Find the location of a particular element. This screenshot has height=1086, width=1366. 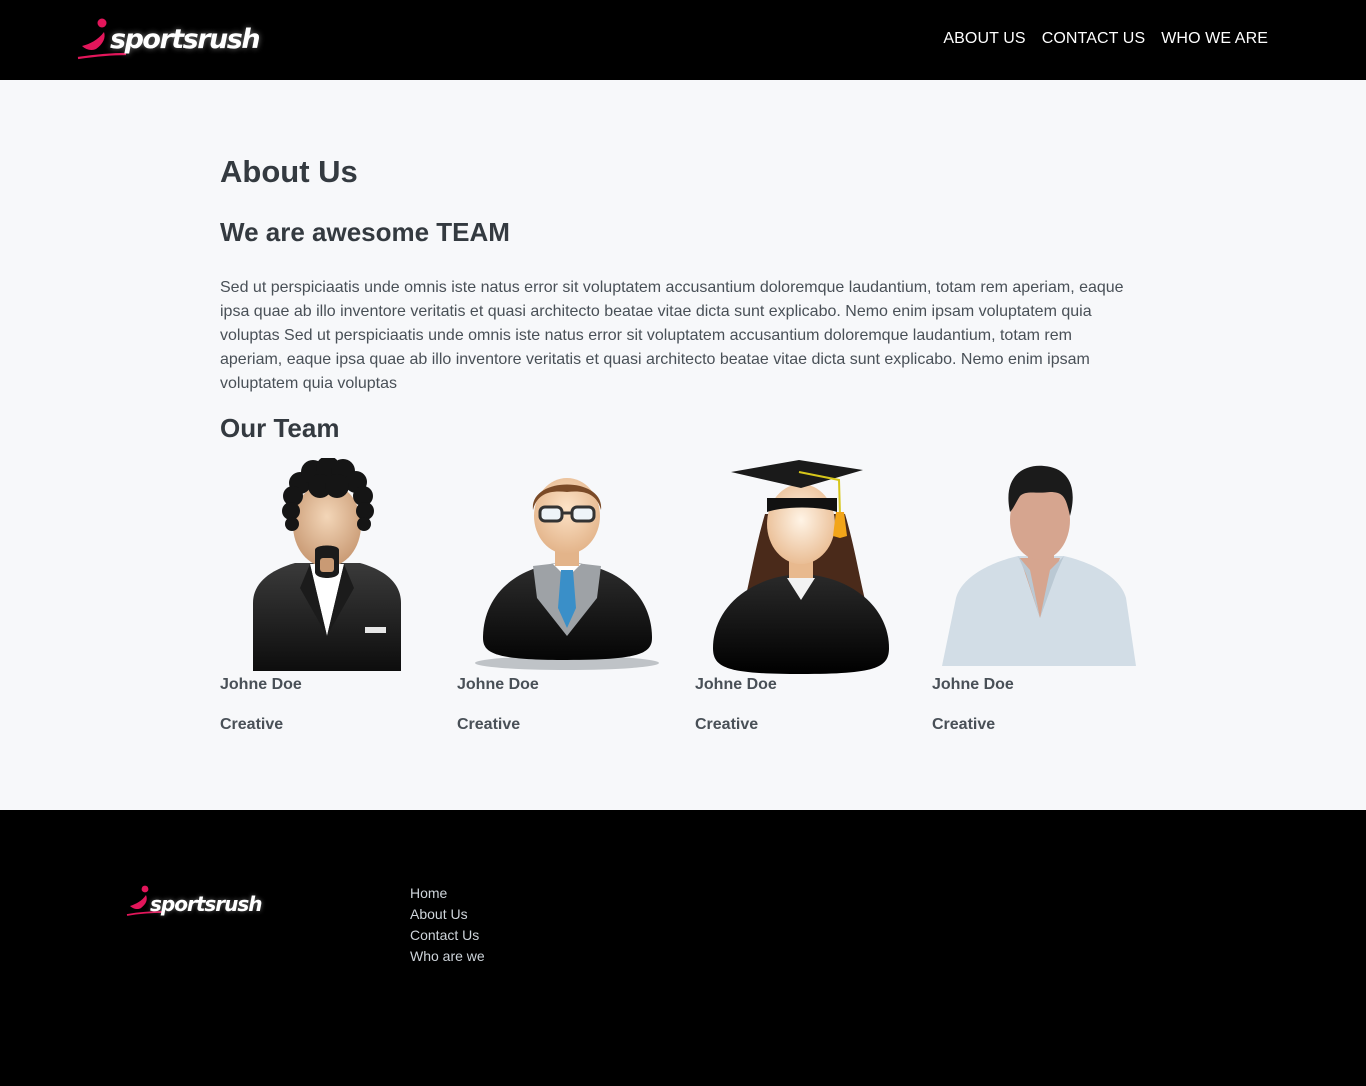

footer-brand-logo: sportsrush is located at coordinates (201, 902).